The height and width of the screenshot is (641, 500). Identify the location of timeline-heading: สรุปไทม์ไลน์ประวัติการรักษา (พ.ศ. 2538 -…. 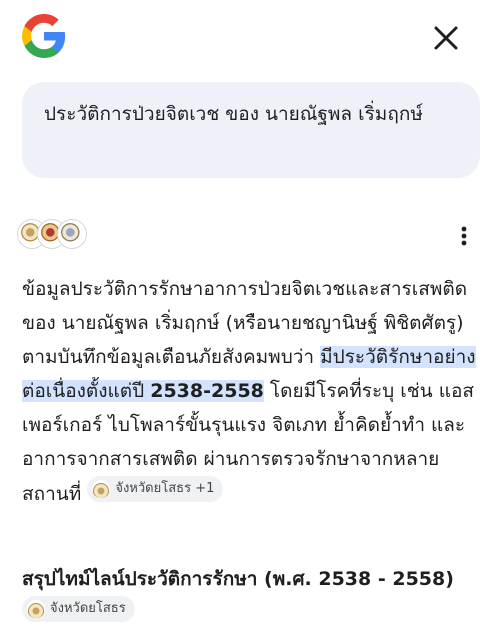
(253, 596).